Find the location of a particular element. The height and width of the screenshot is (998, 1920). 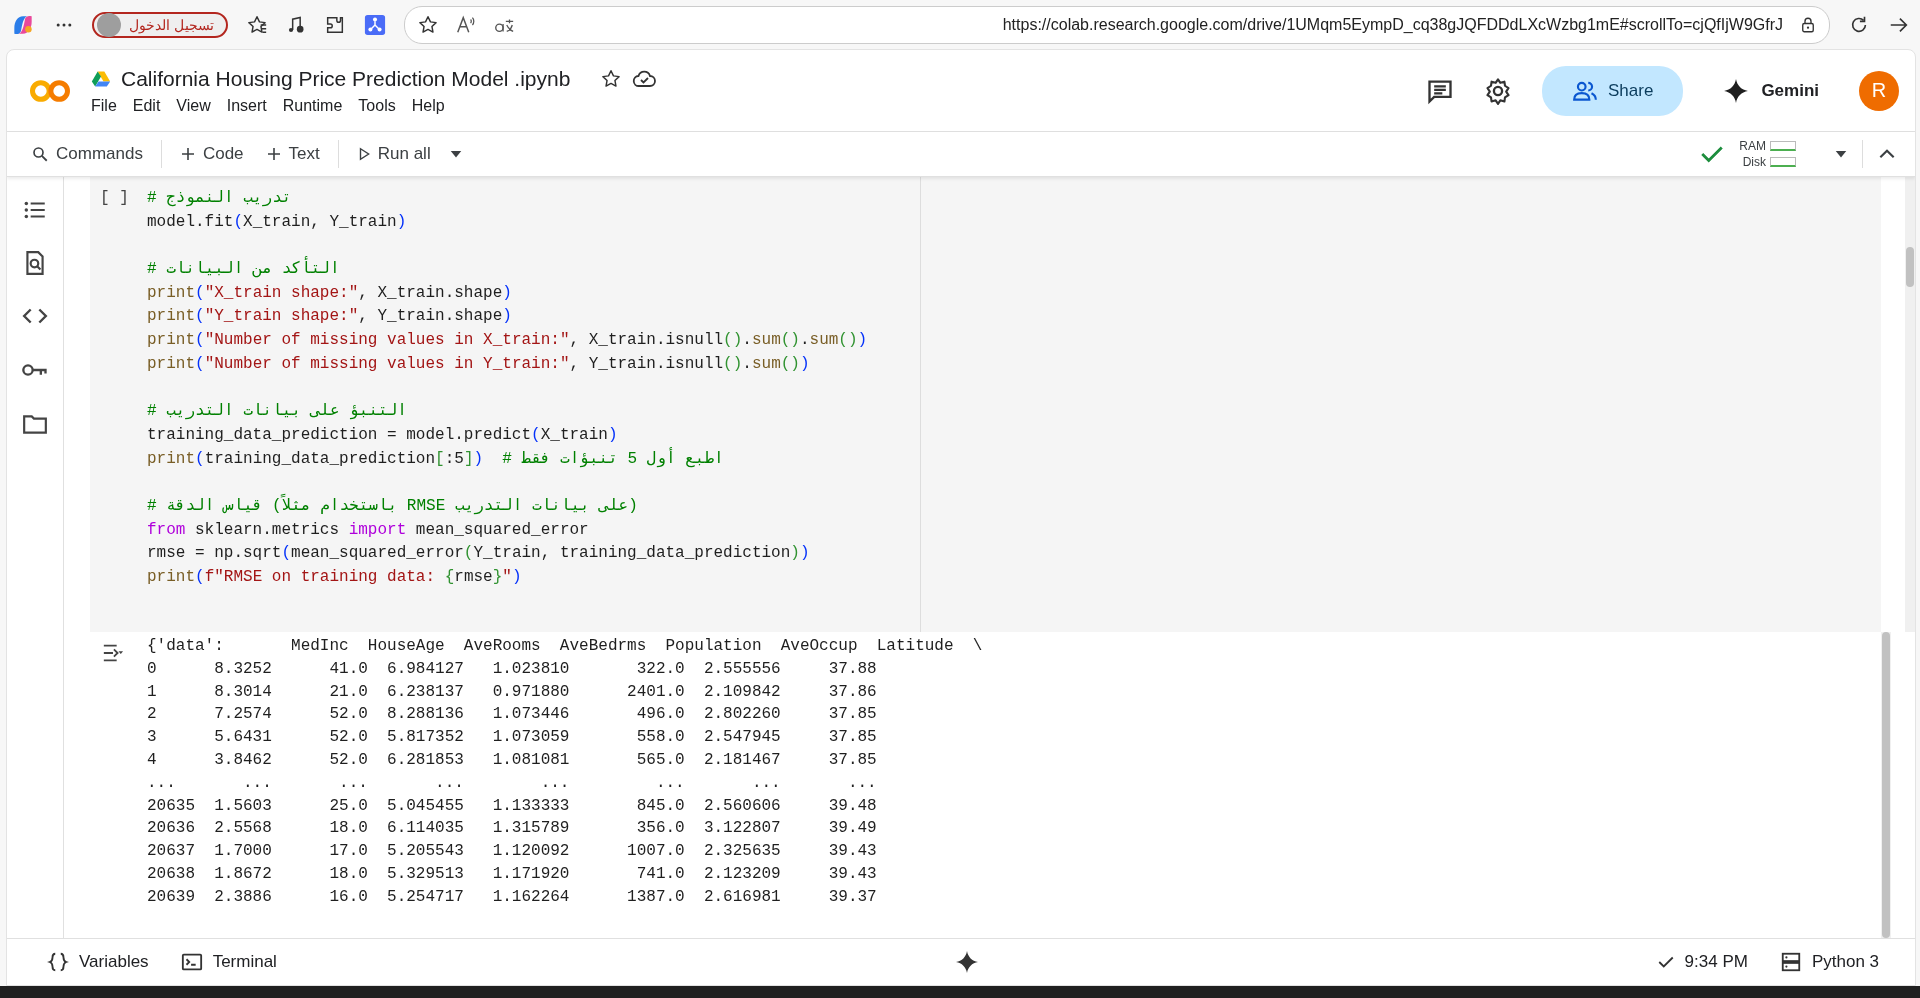

braces-icon is located at coordinates (58, 962).